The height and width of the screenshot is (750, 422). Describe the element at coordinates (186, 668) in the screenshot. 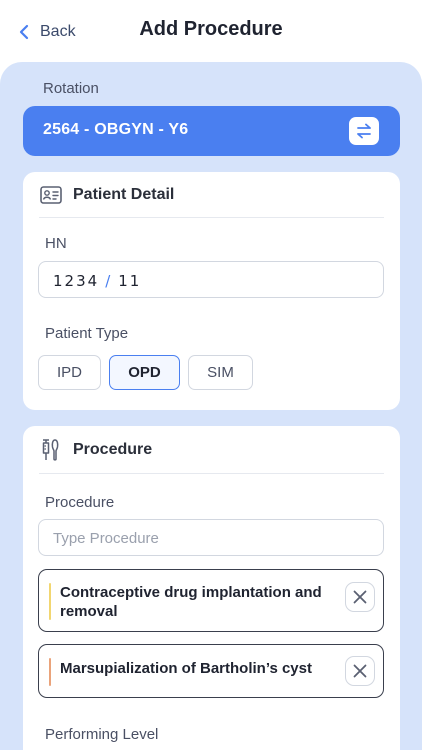

I see `procedure-item-text: Marsupialization of Bartholin’s cyst` at that location.